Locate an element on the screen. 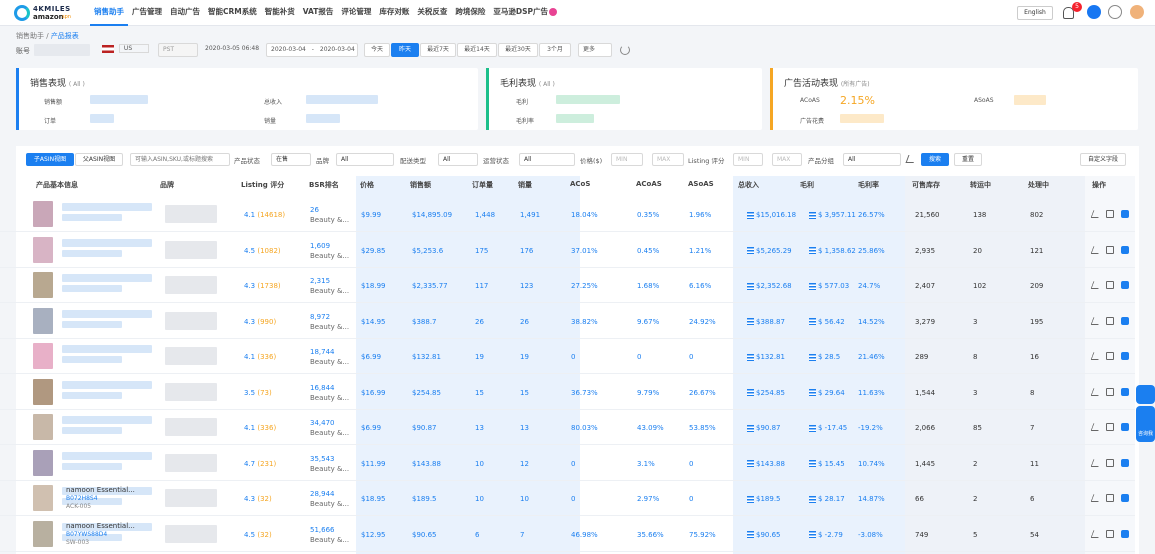 The width and height of the screenshot is (1155, 554). col-margin: 毛利率 is located at coordinates (868, 188).